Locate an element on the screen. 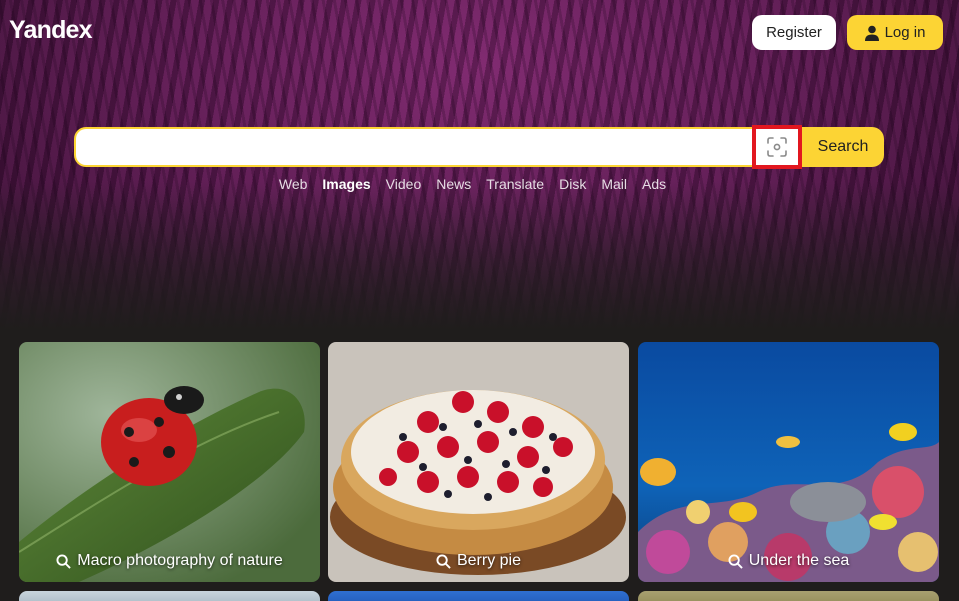 The height and width of the screenshot is (601, 959). nav-web: Web is located at coordinates (293, 184).